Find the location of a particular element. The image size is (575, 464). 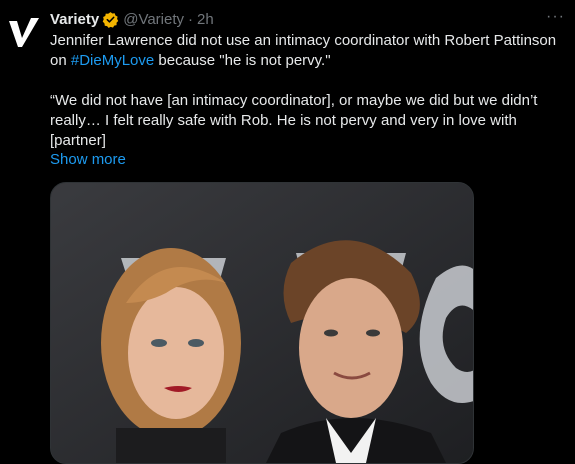

more-options-icon: ··· is located at coordinates (555, 17).